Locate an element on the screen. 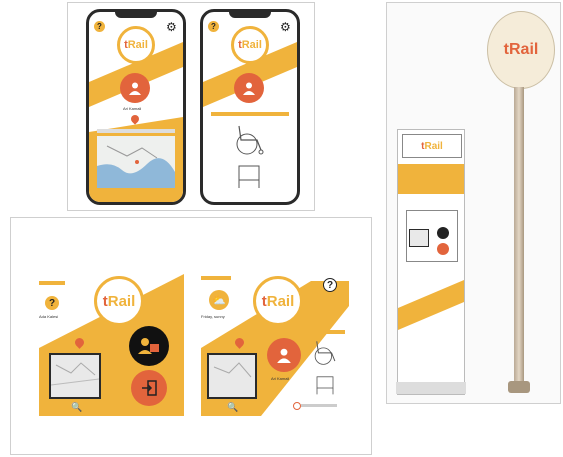  kiosk-pole is located at coordinates (519, 237).